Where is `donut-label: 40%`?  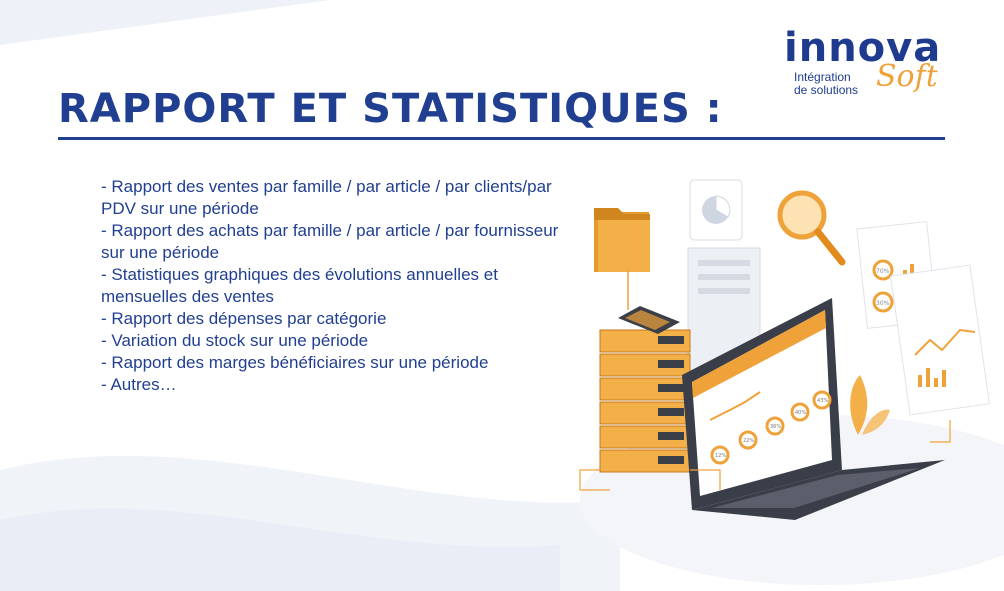
donut-label: 40% is located at coordinates (800, 413).